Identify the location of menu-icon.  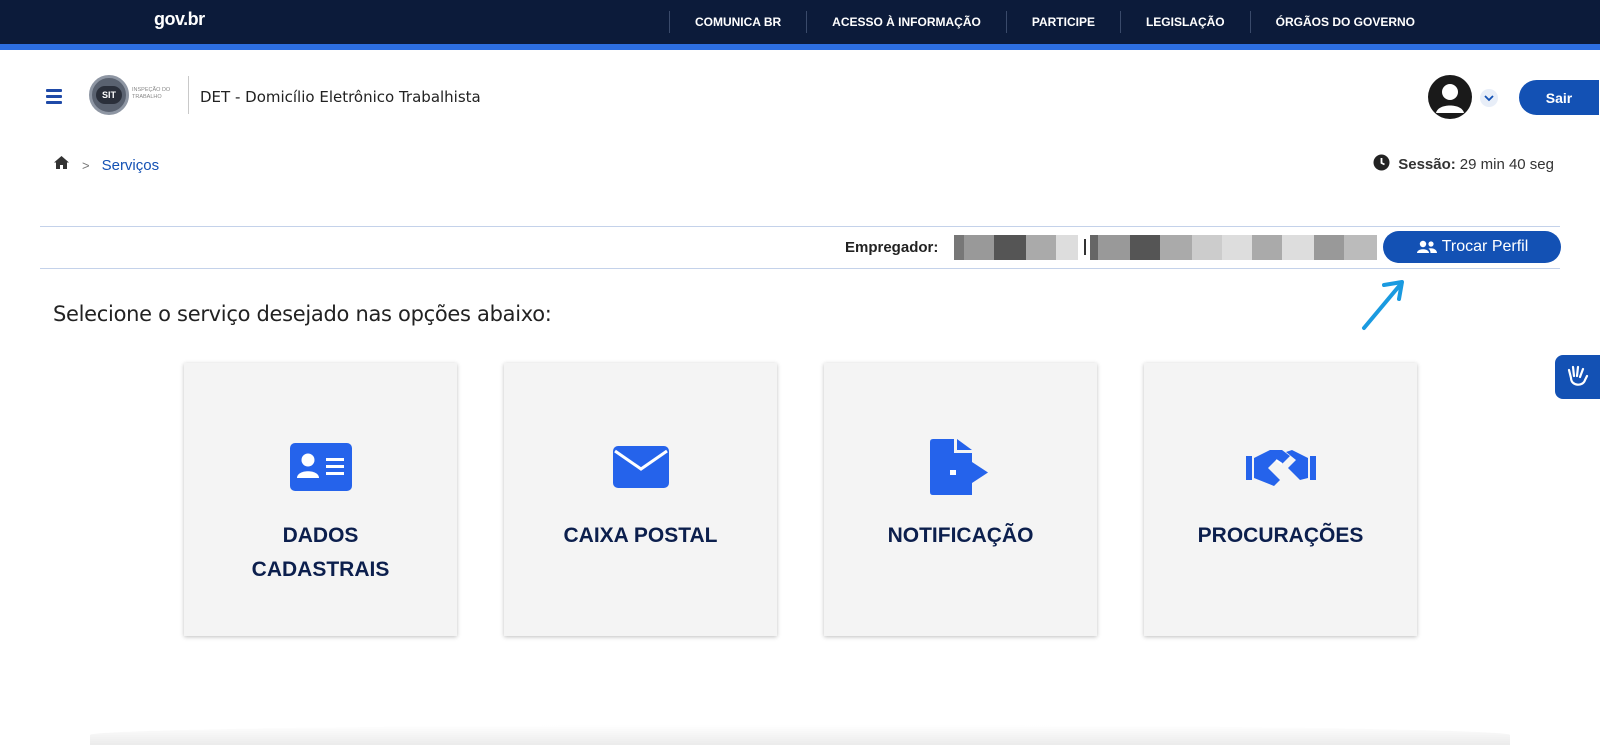
(54, 96).